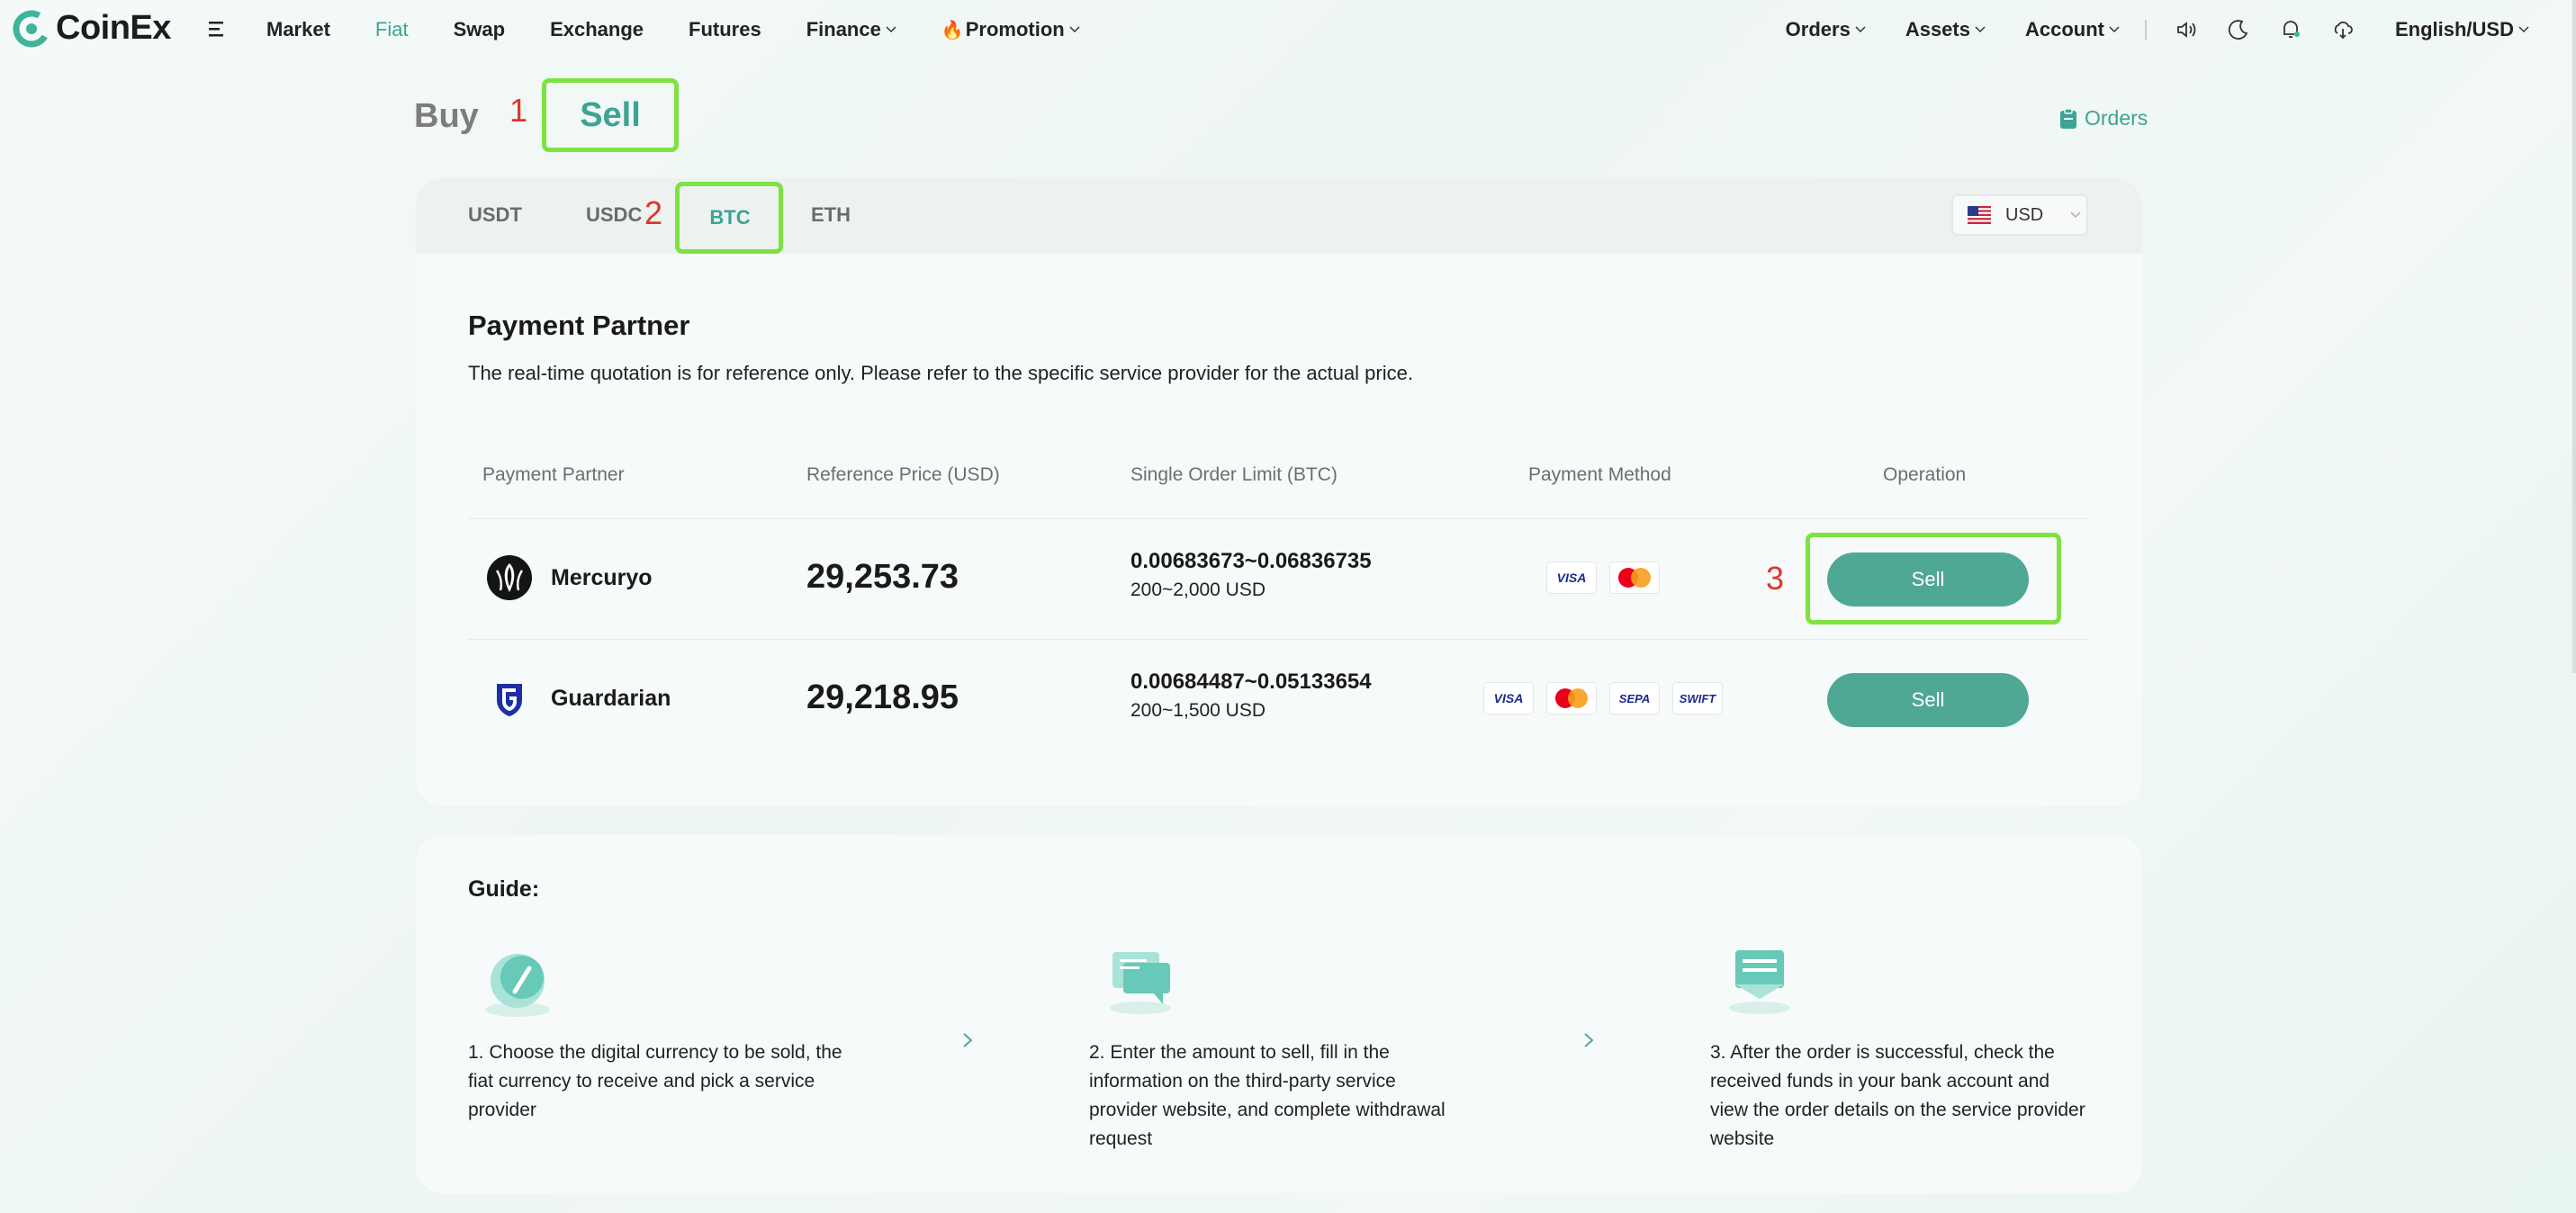 The width and height of the screenshot is (2576, 1213). What do you see at coordinates (882, 577) in the screenshot?
I see `reference-price: 29,253.73` at bounding box center [882, 577].